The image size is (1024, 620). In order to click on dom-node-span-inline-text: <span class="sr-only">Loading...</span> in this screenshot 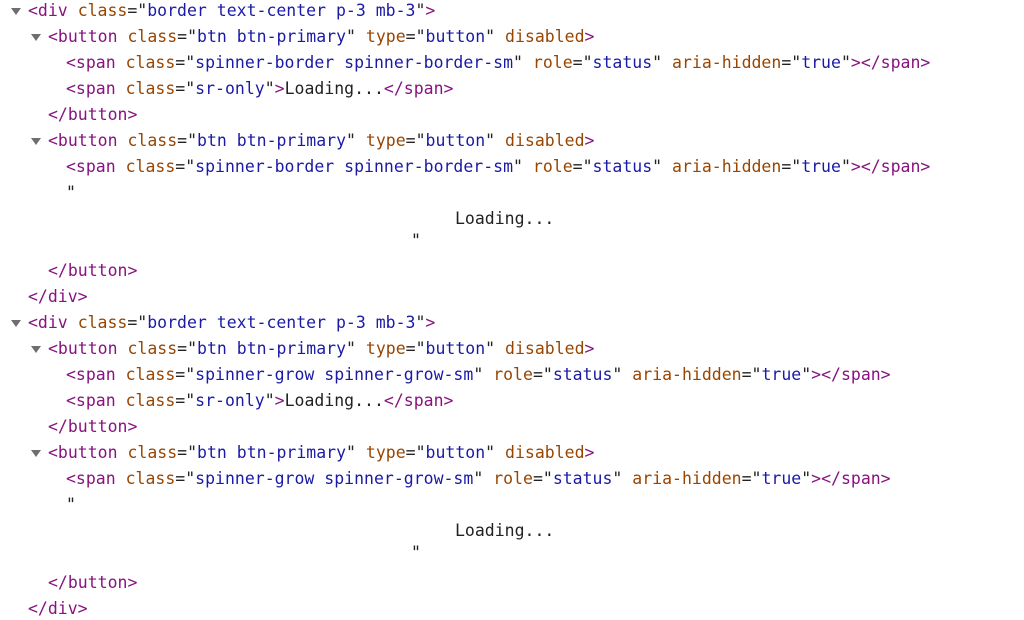, I will do `click(259, 401)`.